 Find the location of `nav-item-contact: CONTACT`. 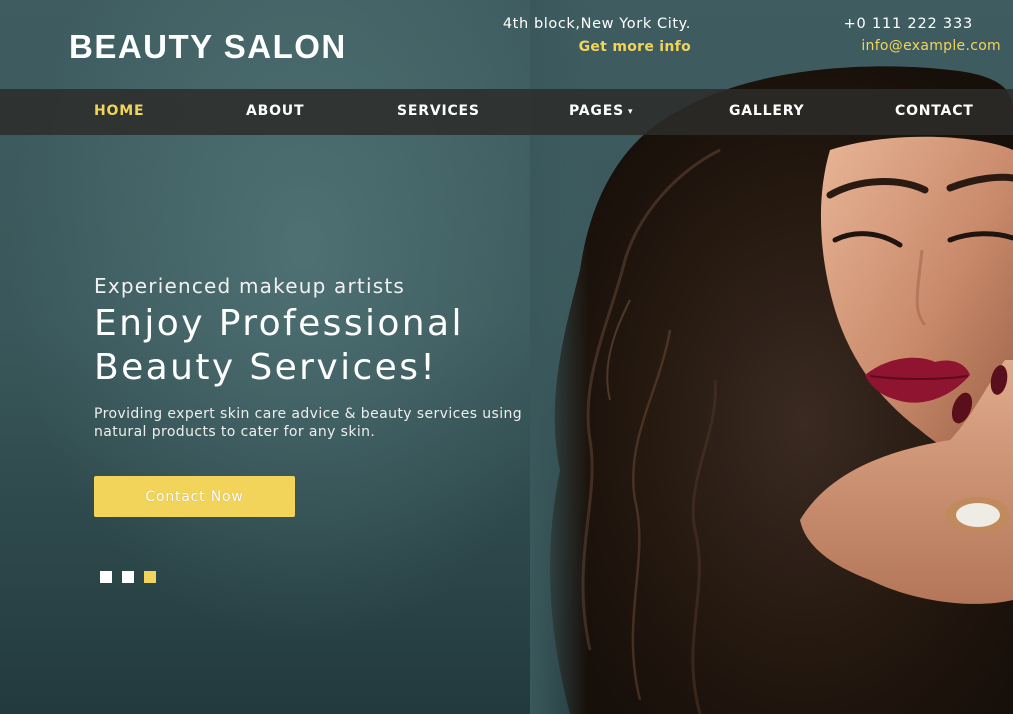

nav-item-contact: CONTACT is located at coordinates (934, 111).